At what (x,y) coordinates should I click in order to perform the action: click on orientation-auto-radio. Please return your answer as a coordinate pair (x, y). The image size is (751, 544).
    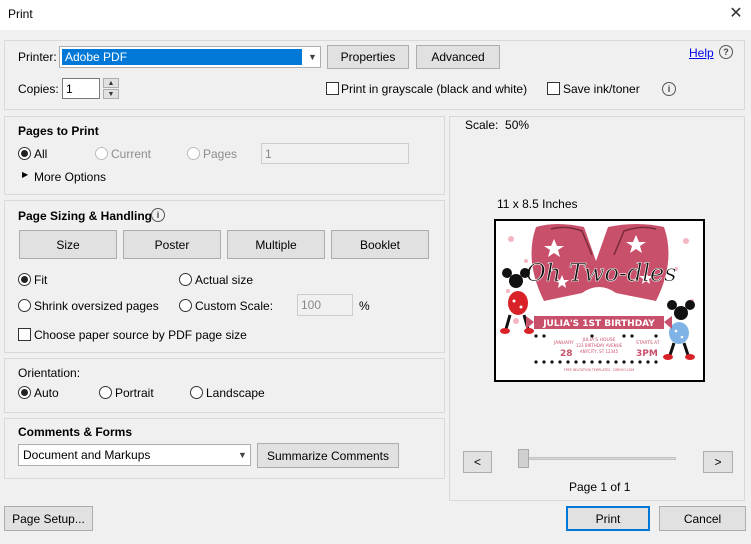
    Looking at the image, I should click on (24, 392).